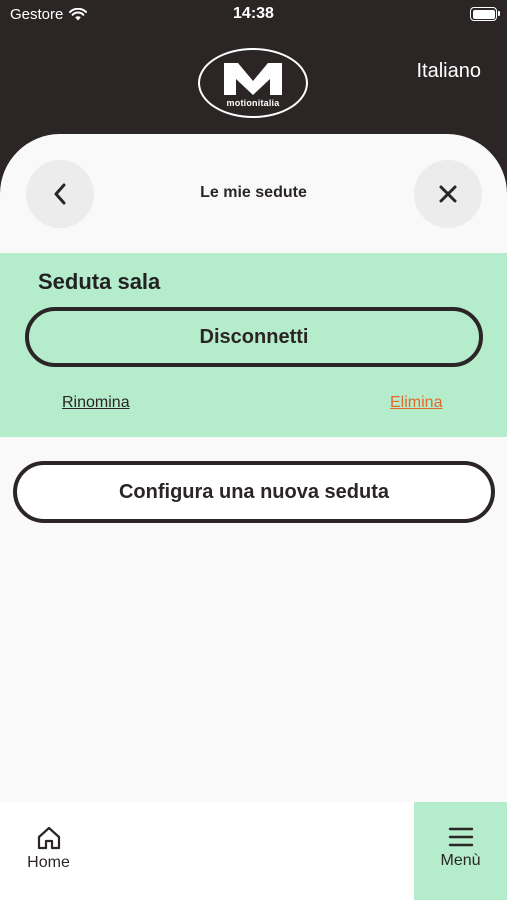  What do you see at coordinates (416, 403) in the screenshot?
I see `delete-link: Elimina` at bounding box center [416, 403].